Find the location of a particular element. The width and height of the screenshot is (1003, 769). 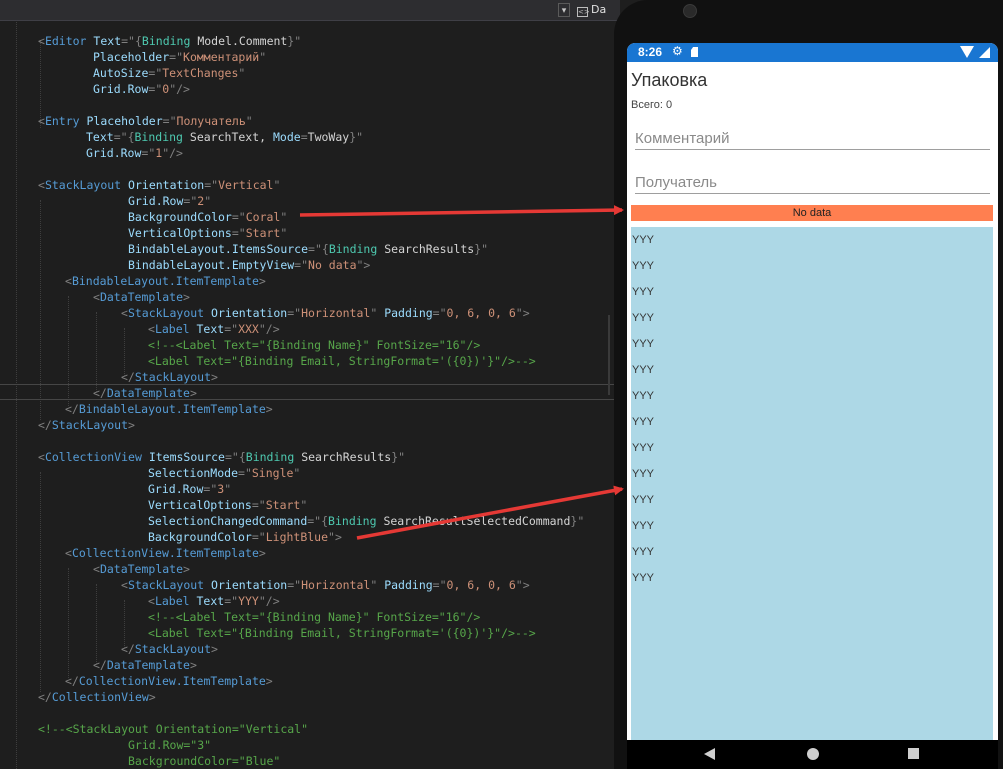

code-line: <Entry Placeholder="Получатель" is located at coordinates (145, 121).